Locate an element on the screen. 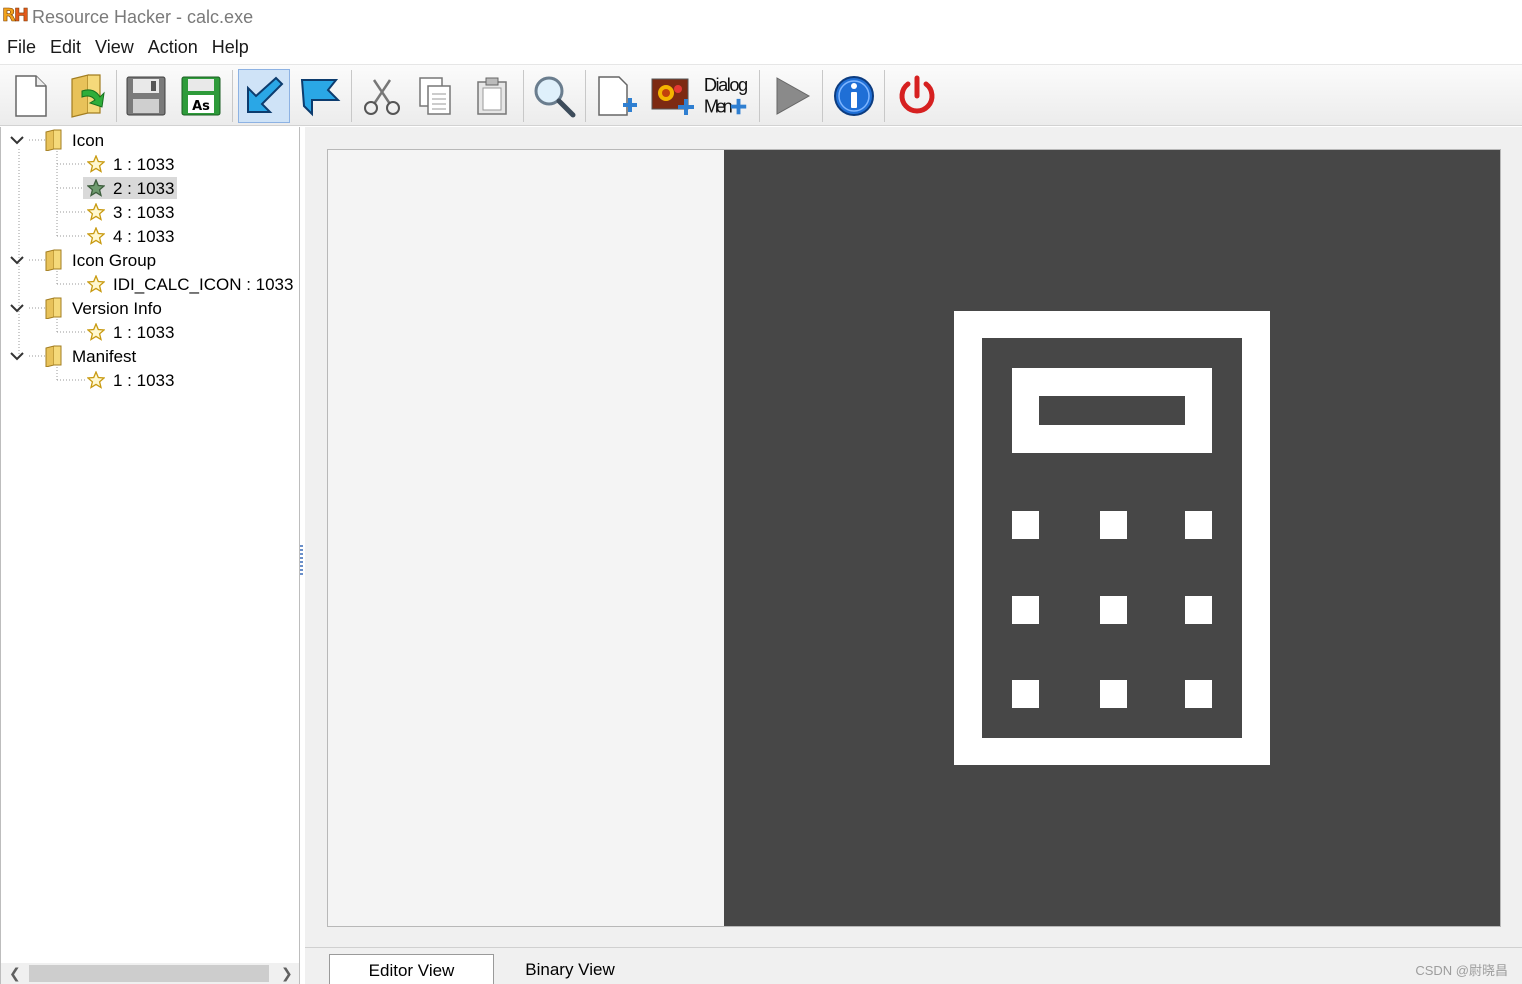 Image resolution: width=1522 pixels, height=984 pixels. add-image-resource-button is located at coordinates (672, 96).